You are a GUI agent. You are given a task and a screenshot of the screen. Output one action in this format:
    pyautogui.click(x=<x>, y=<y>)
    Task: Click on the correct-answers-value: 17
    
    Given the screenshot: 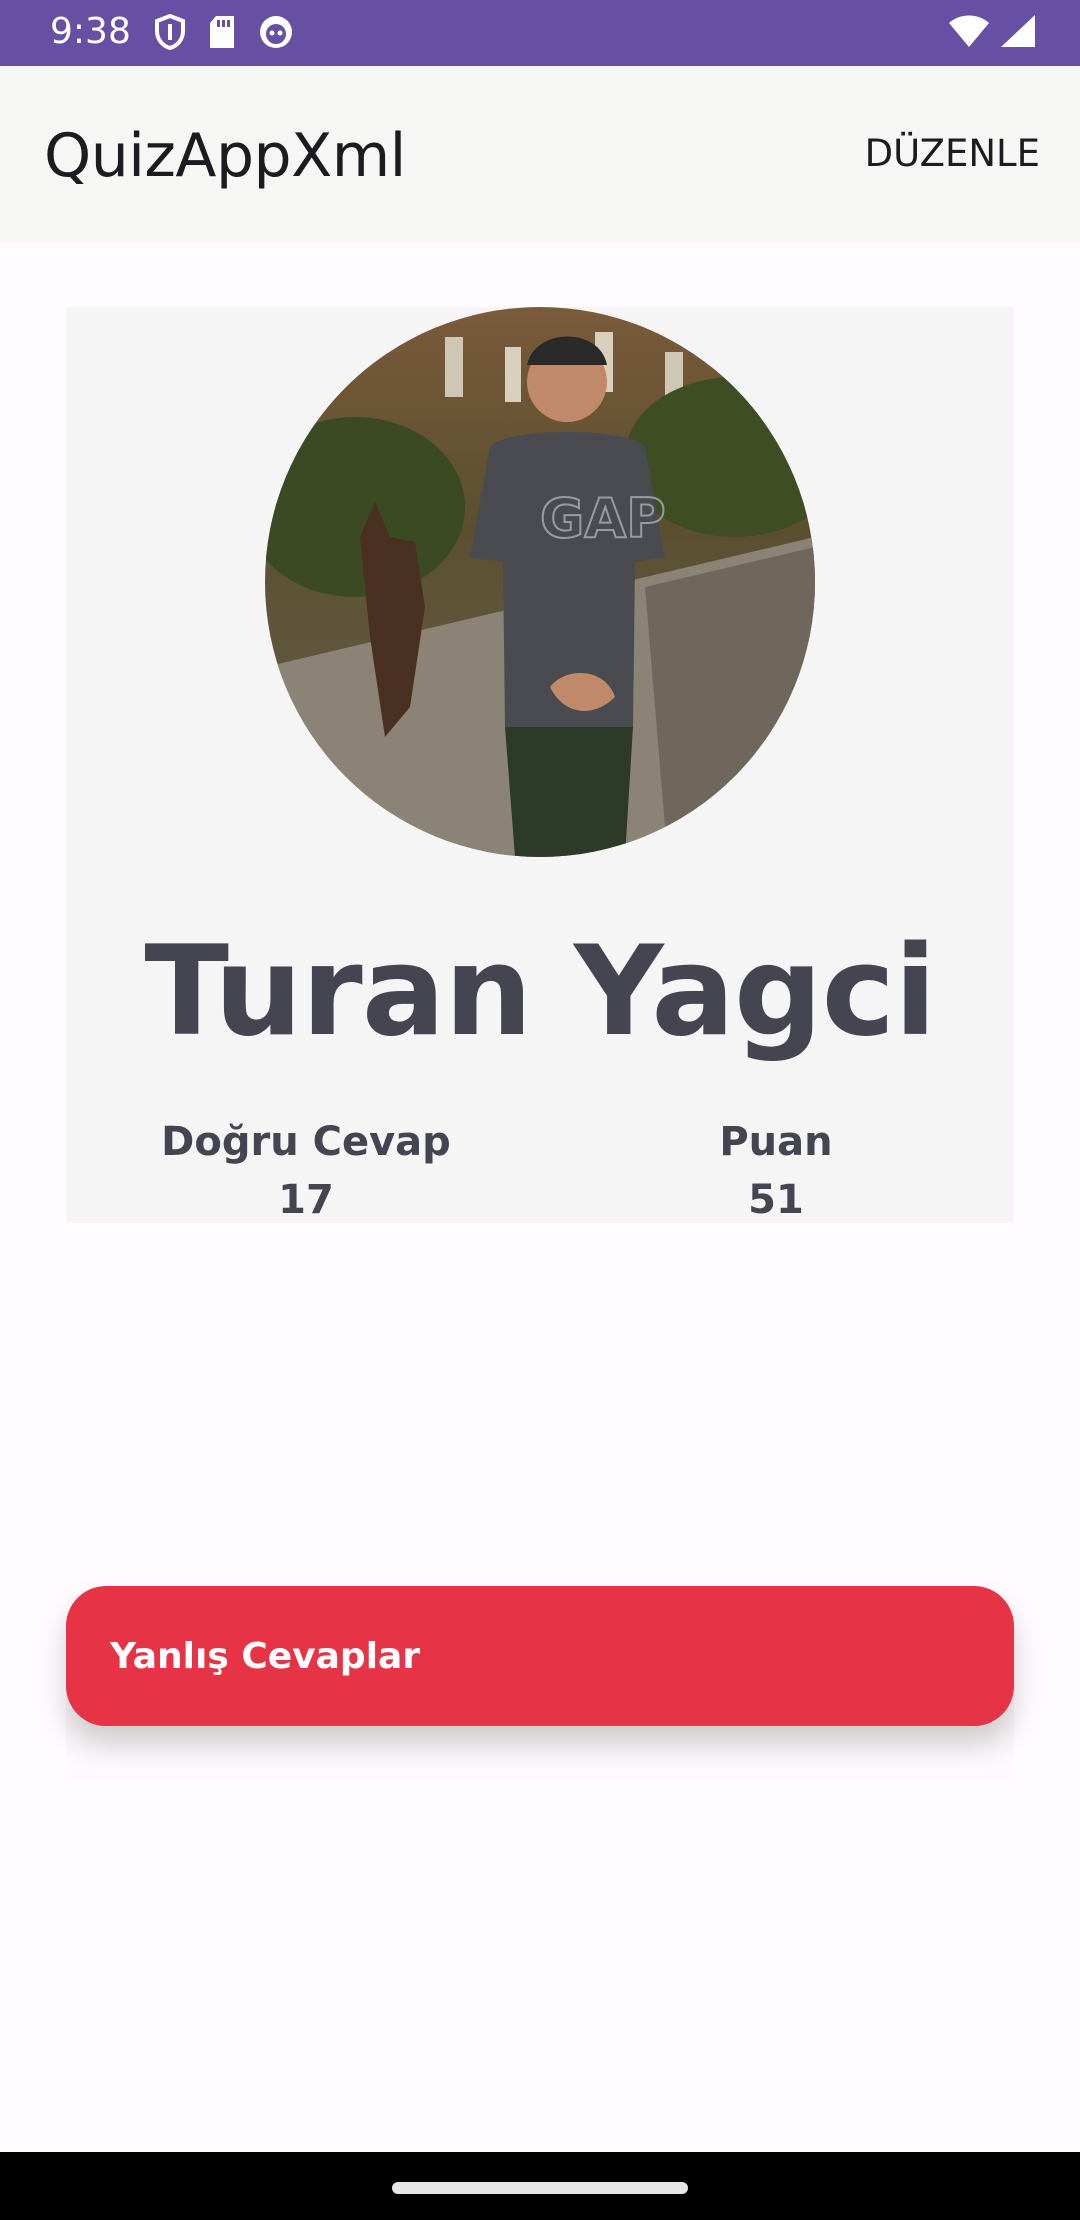 What is the action you would take?
    pyautogui.click(x=306, y=1200)
    